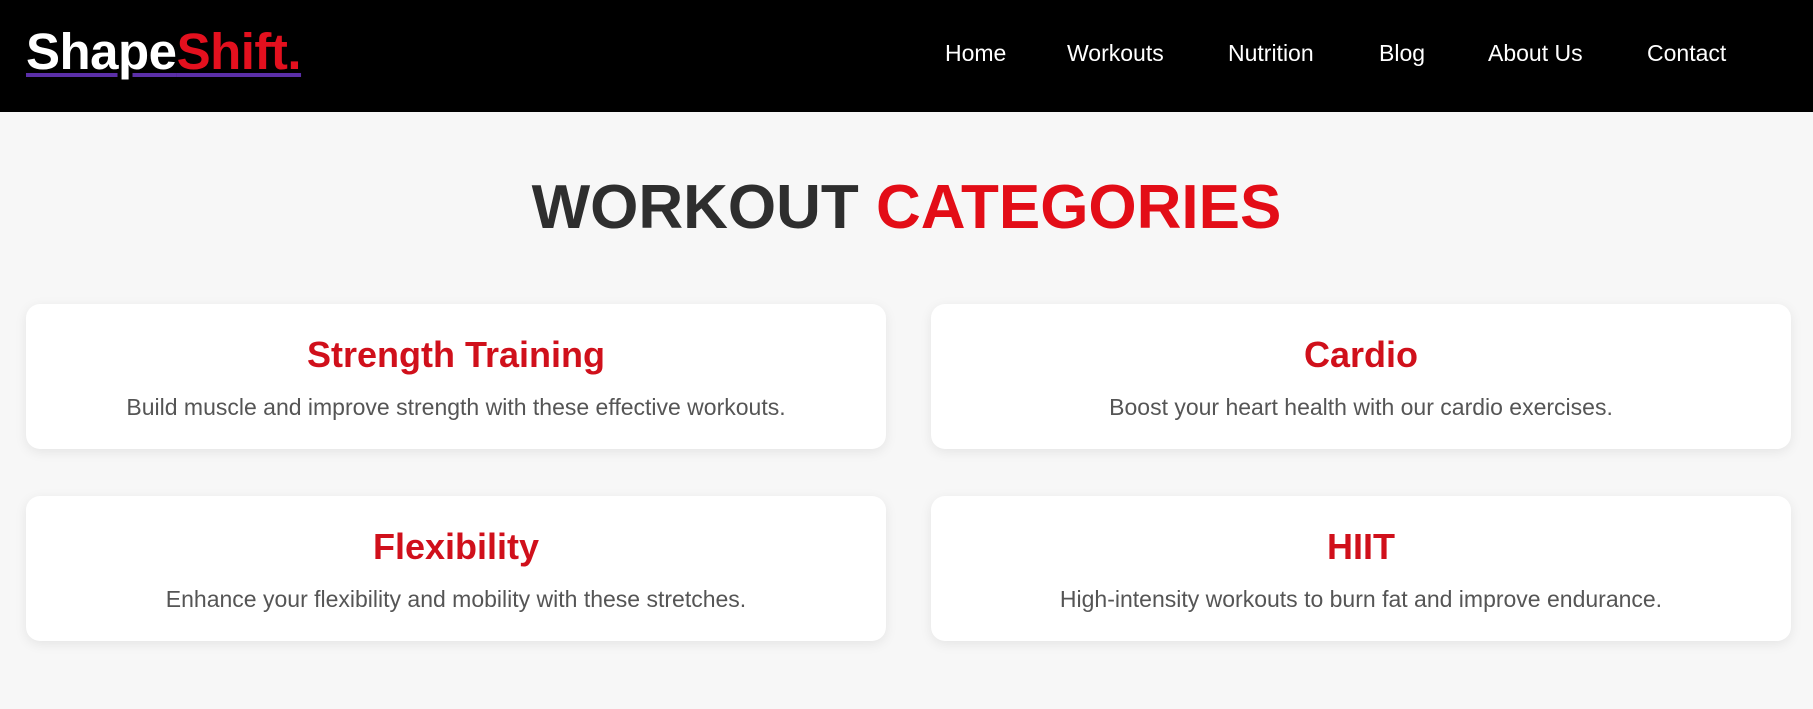 This screenshot has width=1813, height=709. I want to click on nav-link-about-us: About Us, so click(1535, 53).